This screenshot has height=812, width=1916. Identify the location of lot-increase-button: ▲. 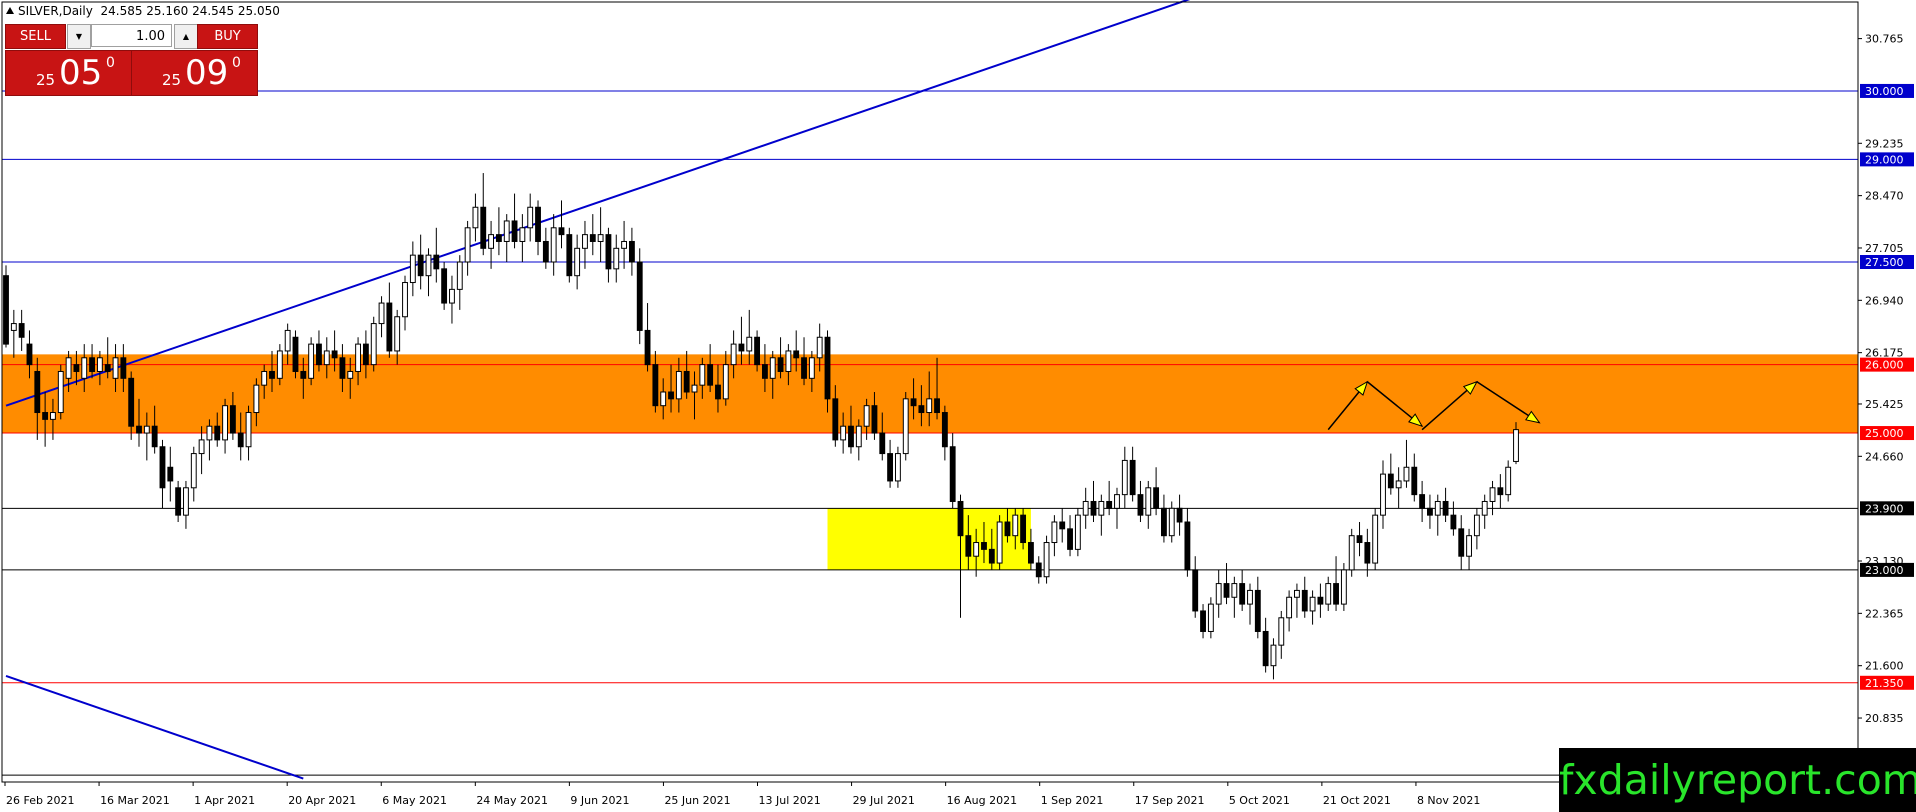
(186, 36).